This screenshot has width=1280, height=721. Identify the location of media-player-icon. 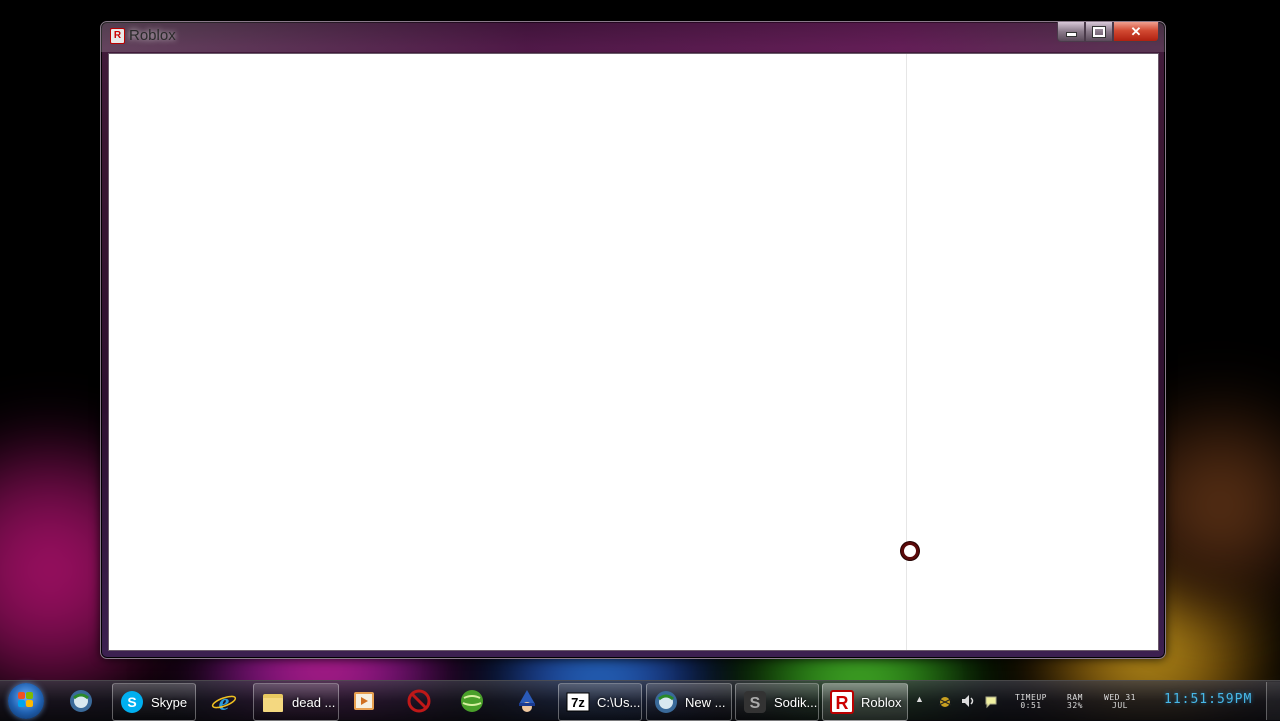
(364, 701).